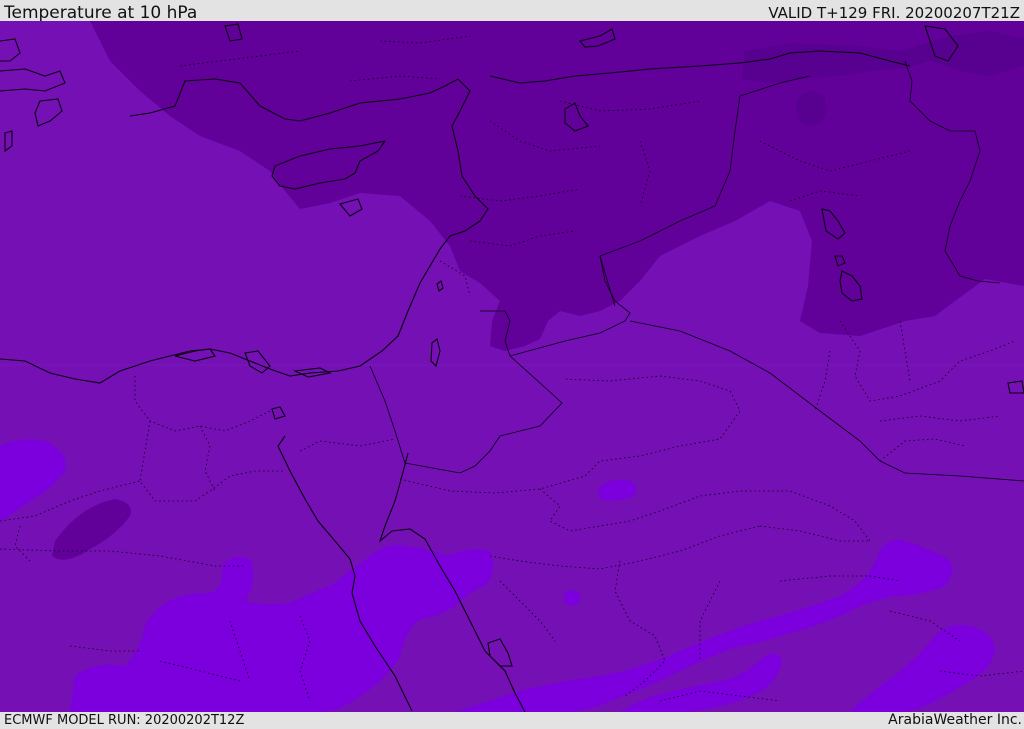 This screenshot has width=1024, height=729. I want to click on model-run: ECMWF MODEL RUN: 20200202T12Z, so click(124, 720).